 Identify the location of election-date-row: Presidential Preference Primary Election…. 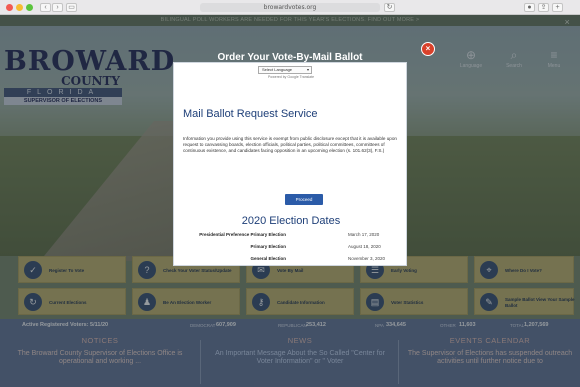
(290, 235).